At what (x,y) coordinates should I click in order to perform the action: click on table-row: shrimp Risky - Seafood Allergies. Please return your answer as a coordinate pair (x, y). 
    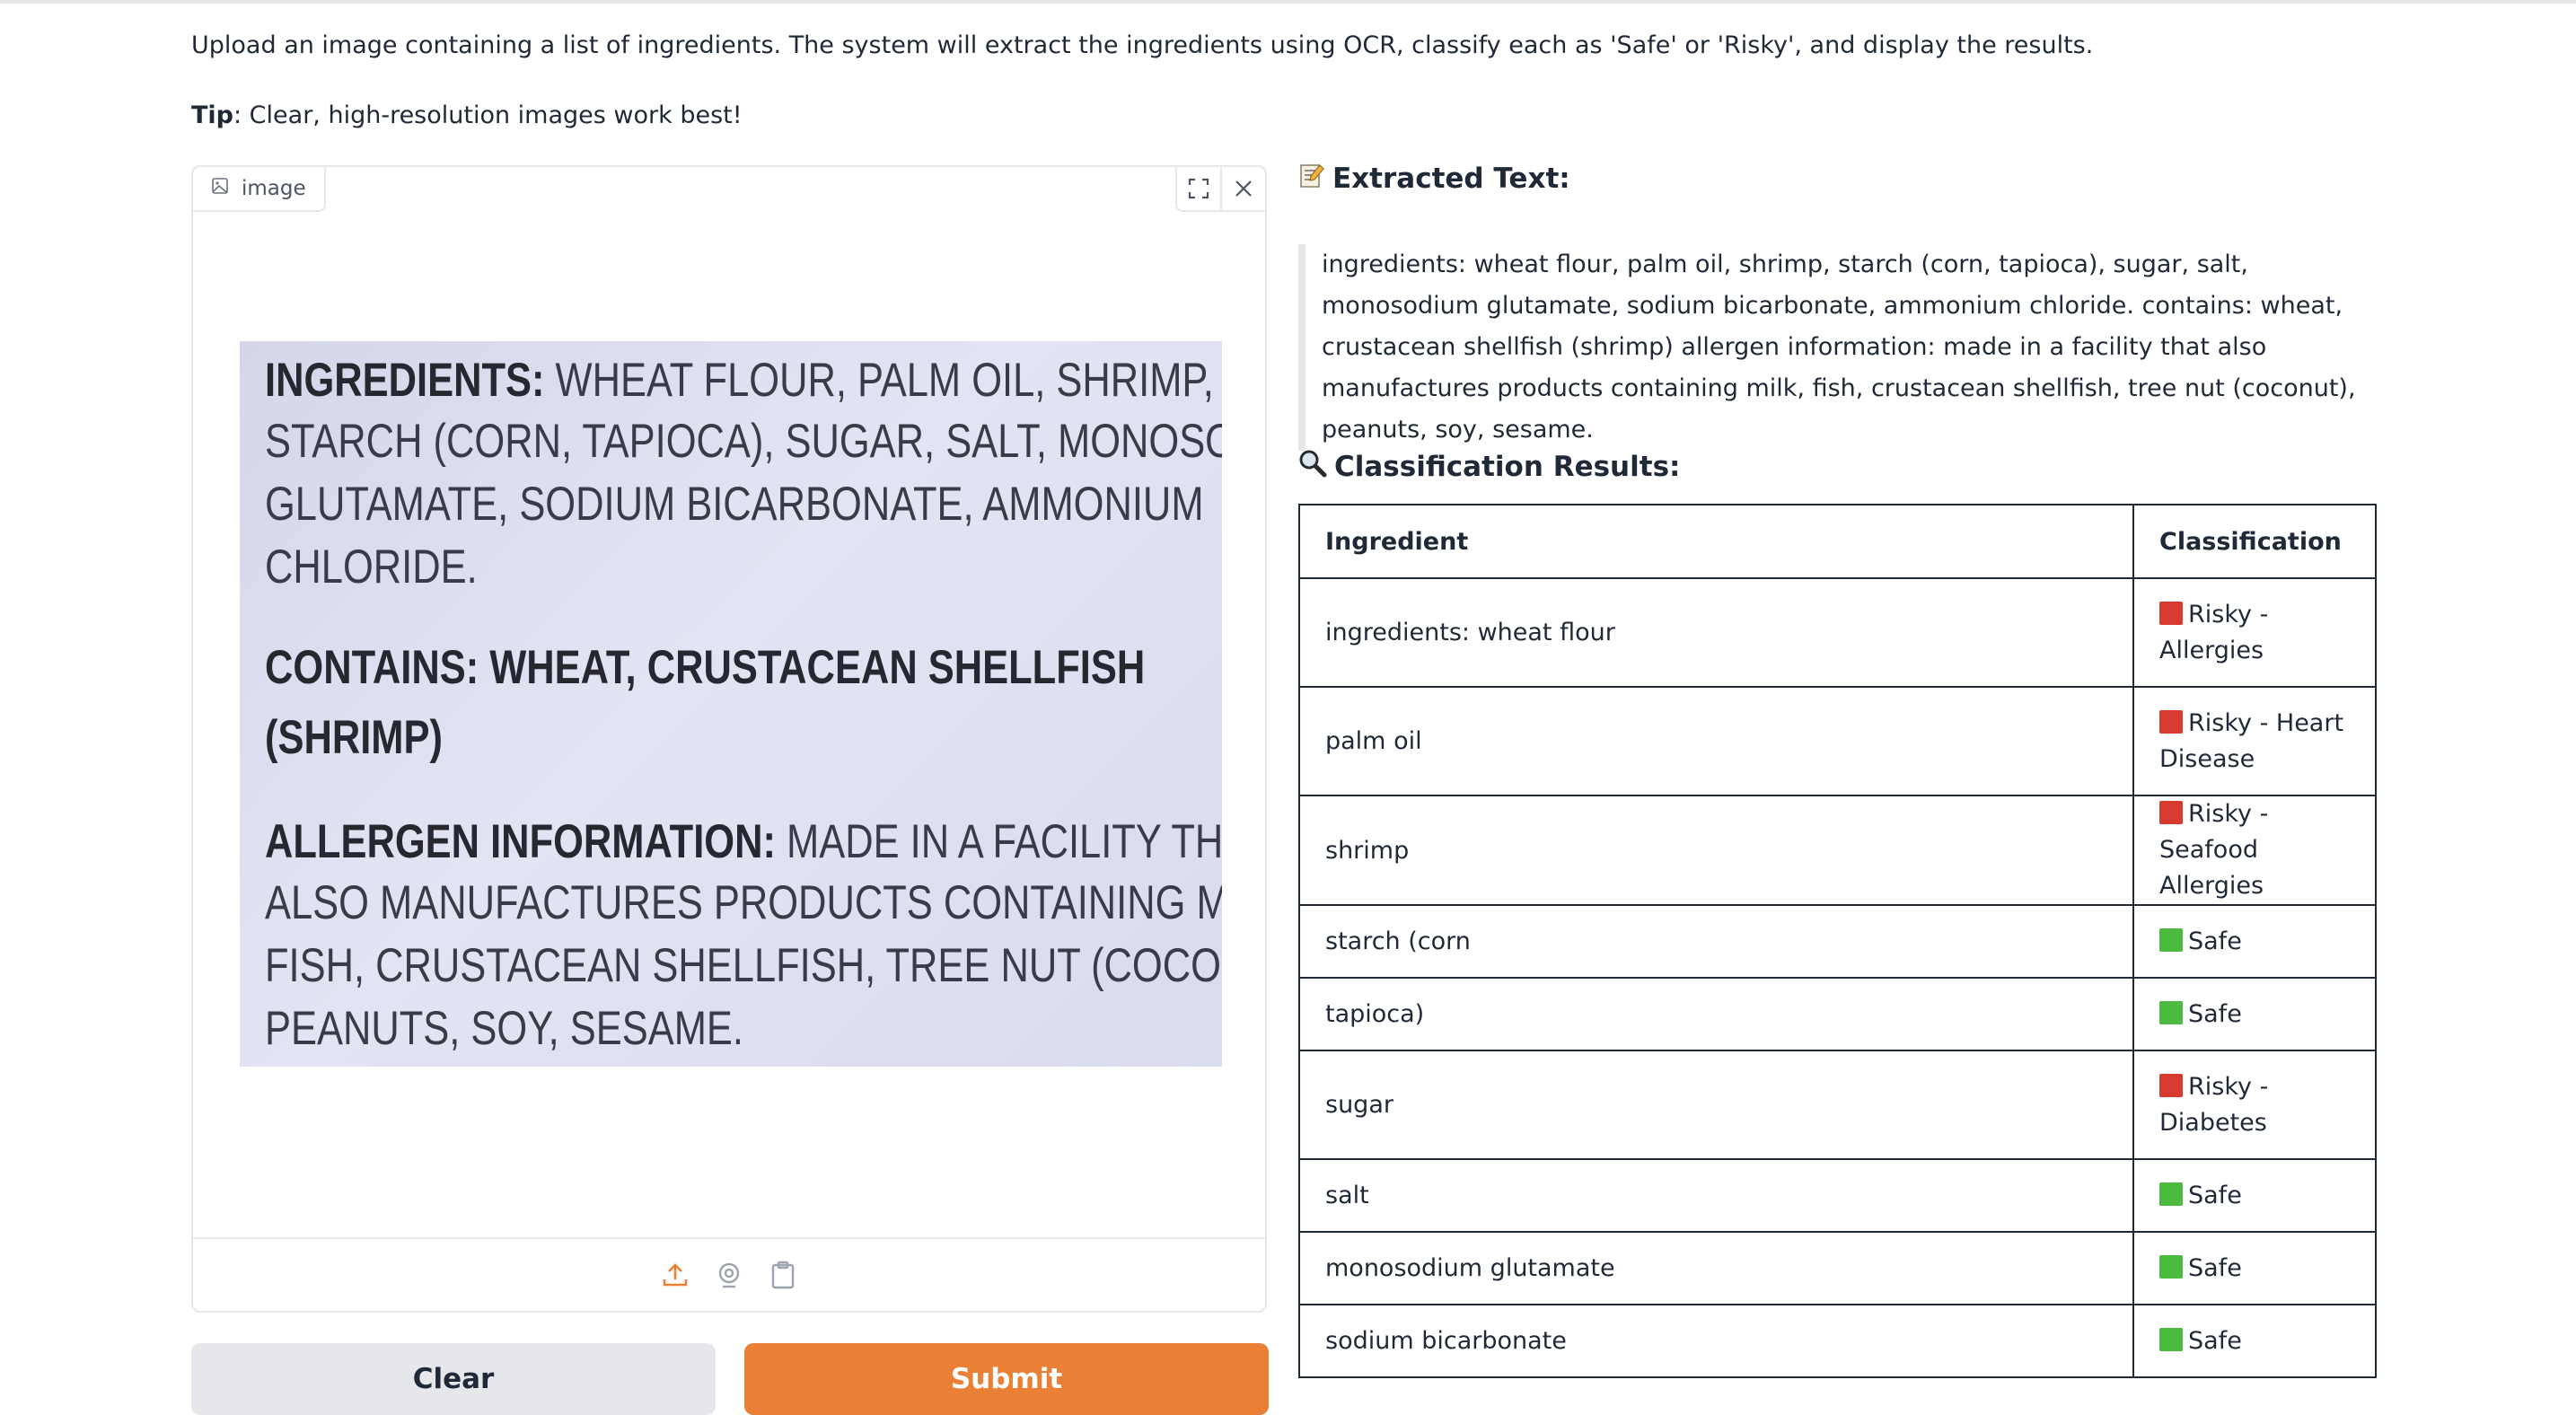
    Looking at the image, I should click on (1837, 851).